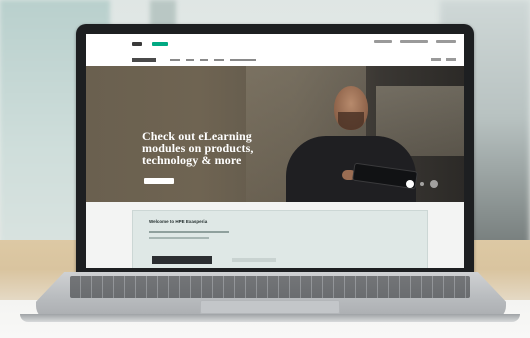 Image resolution: width=530 pixels, height=338 pixels. Describe the element at coordinates (436, 59) in the screenshot. I see `login-link` at that location.